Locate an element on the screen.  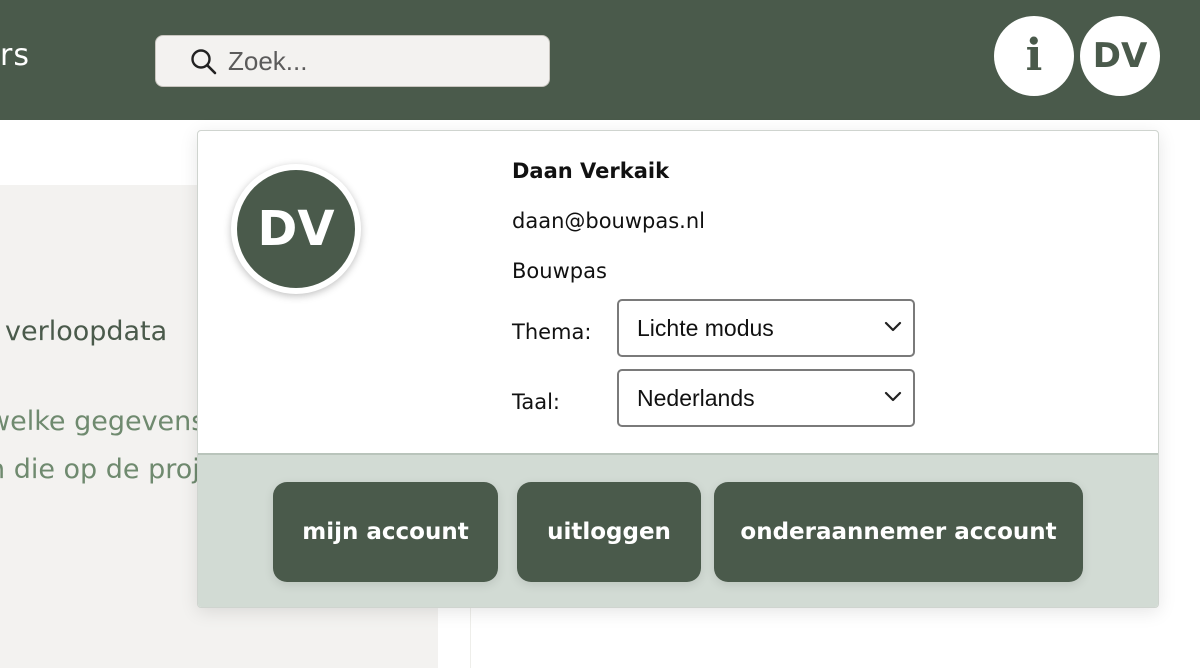
avatar-initials: DV is located at coordinates (1120, 56).